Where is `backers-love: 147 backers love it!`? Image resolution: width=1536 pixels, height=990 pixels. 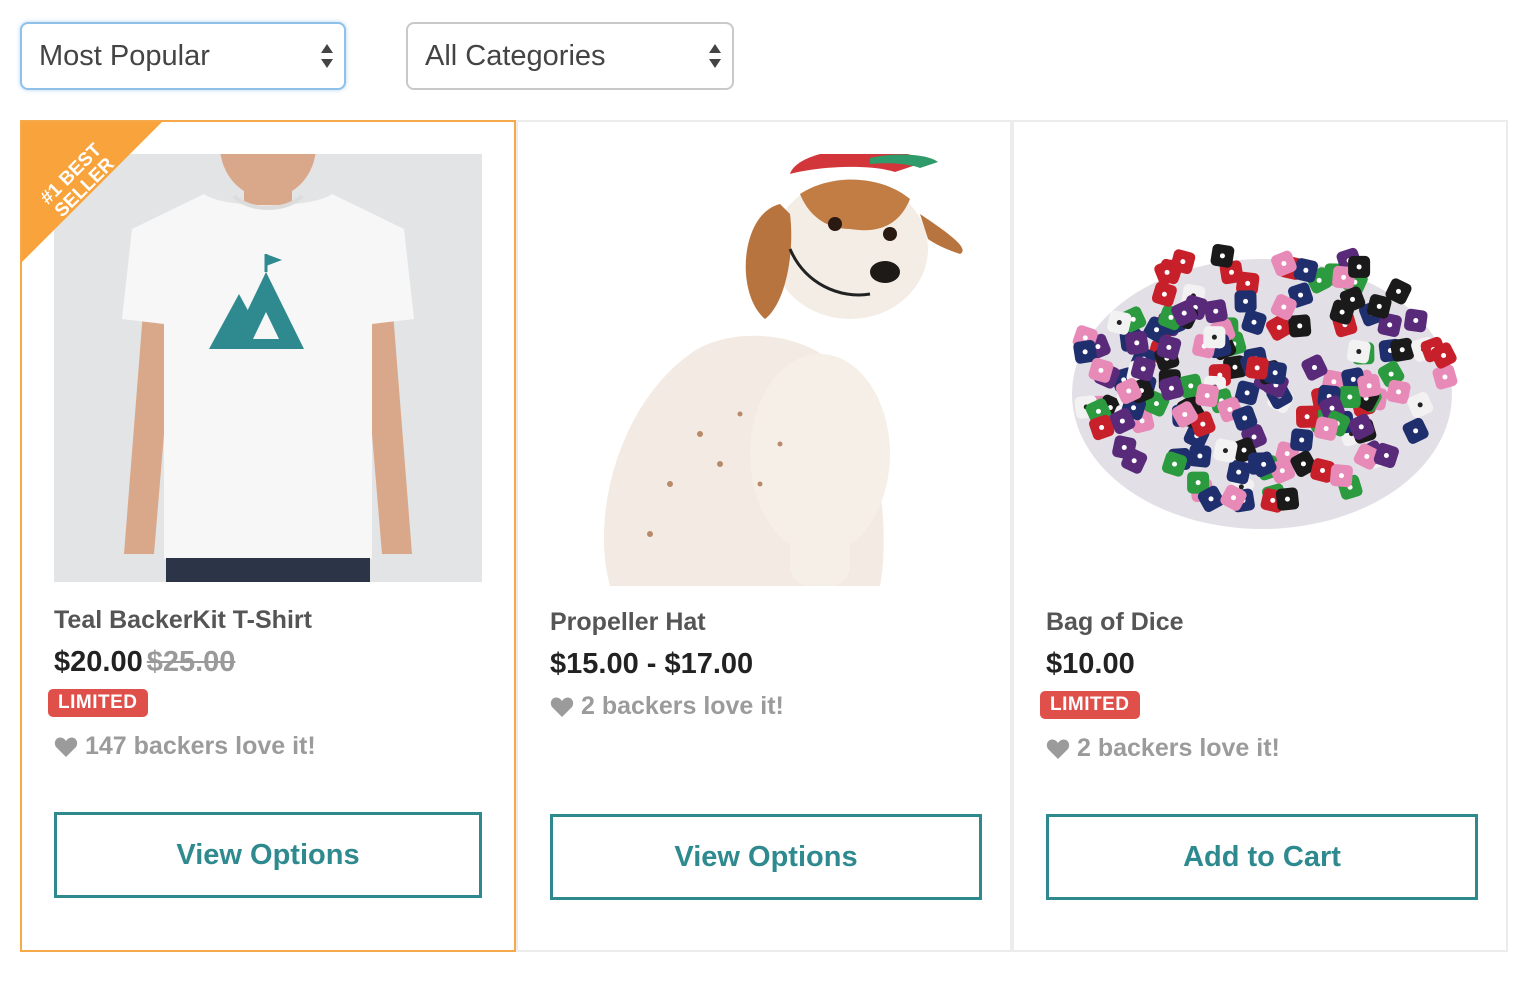
backers-love: 147 backers love it! is located at coordinates (185, 746).